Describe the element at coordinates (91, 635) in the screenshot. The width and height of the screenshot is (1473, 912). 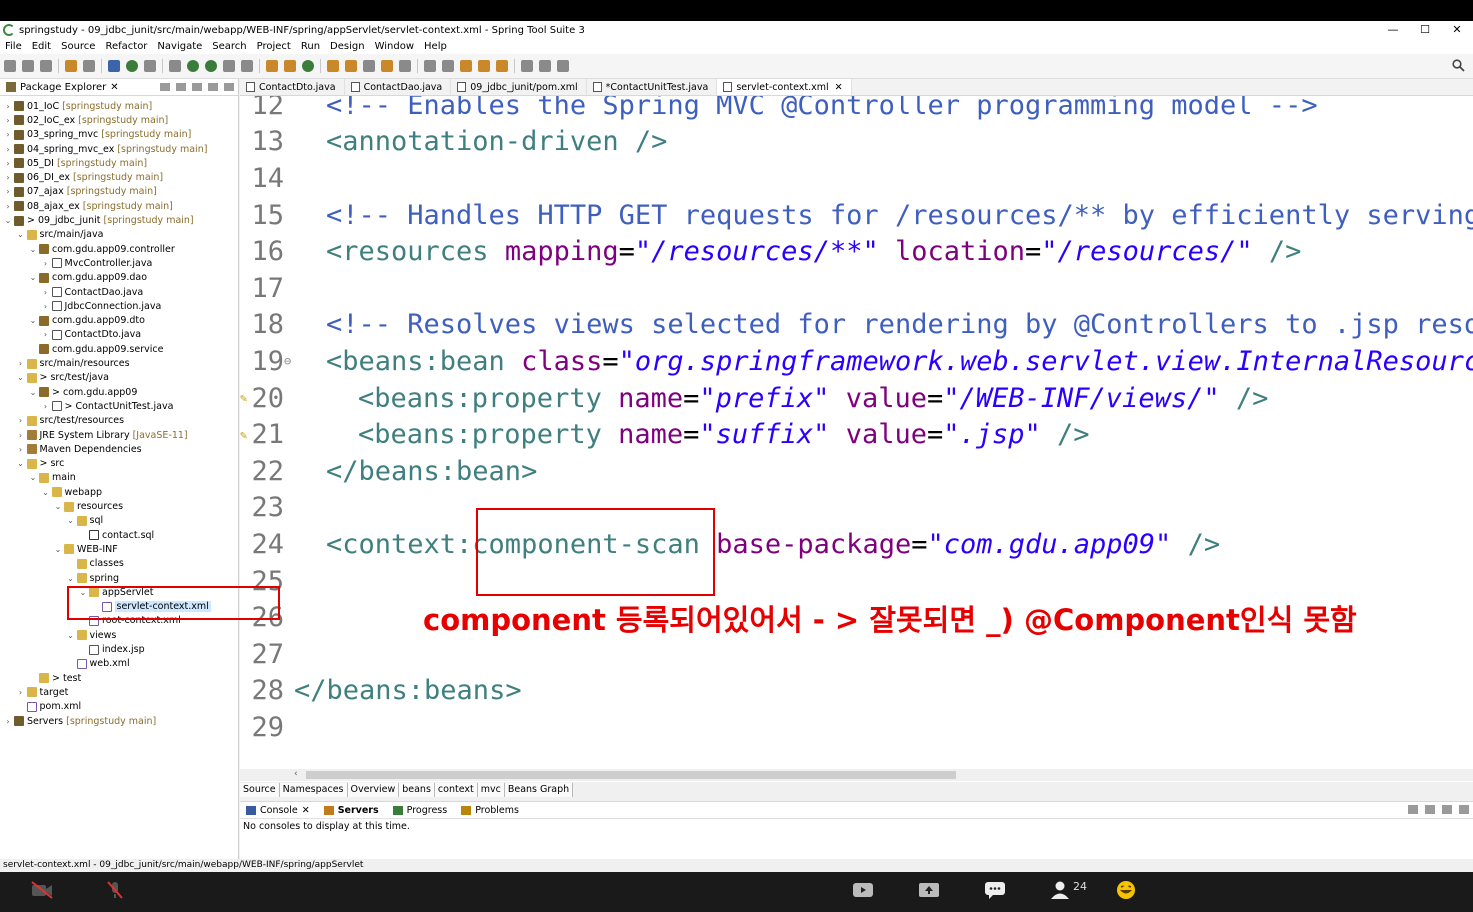
I see `tree-item: ⌄ views` at that location.